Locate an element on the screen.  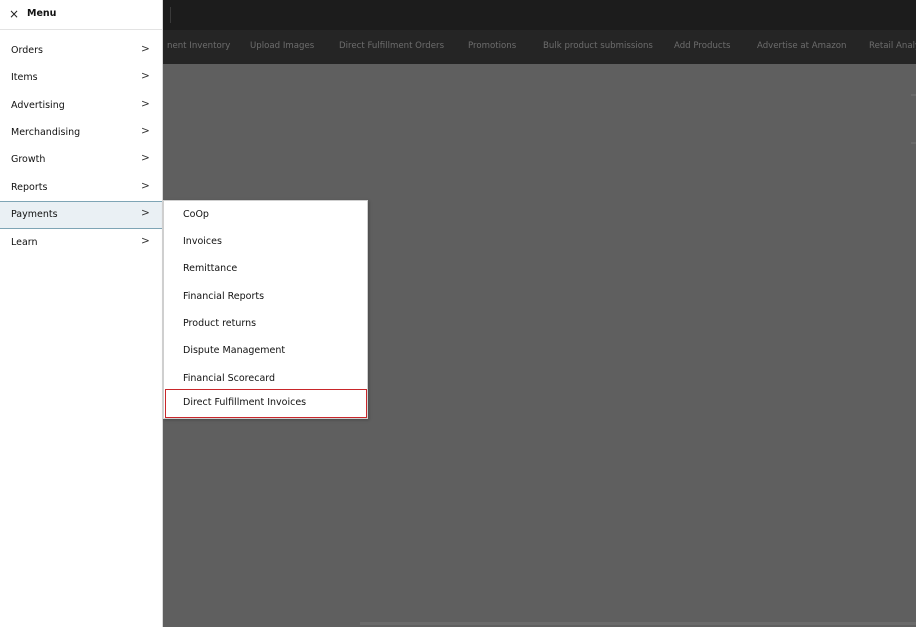
submenu-item-direct-fulfillment-invoices: Direct Fulfillment Invoices is located at coordinates (266, 403).